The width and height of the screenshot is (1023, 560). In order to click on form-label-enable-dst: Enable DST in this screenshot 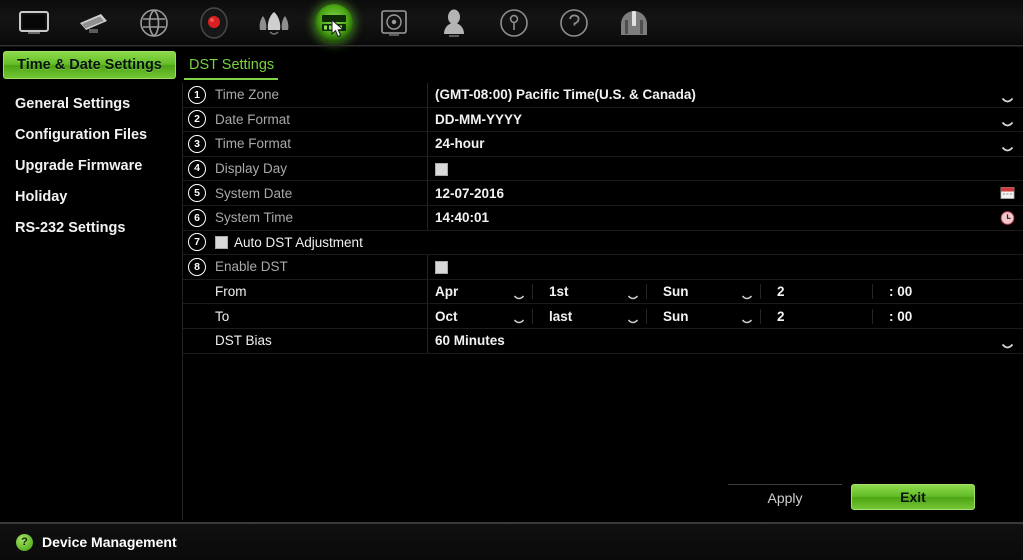, I will do `click(251, 267)`.